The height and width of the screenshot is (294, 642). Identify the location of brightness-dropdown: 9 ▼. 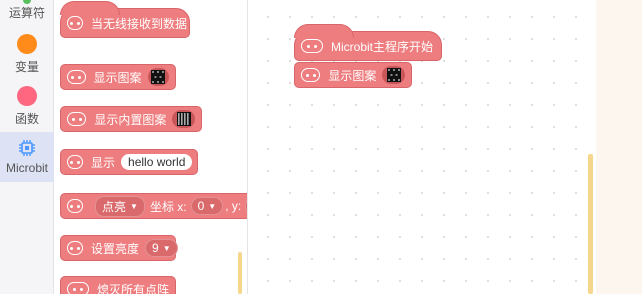
(161, 248).